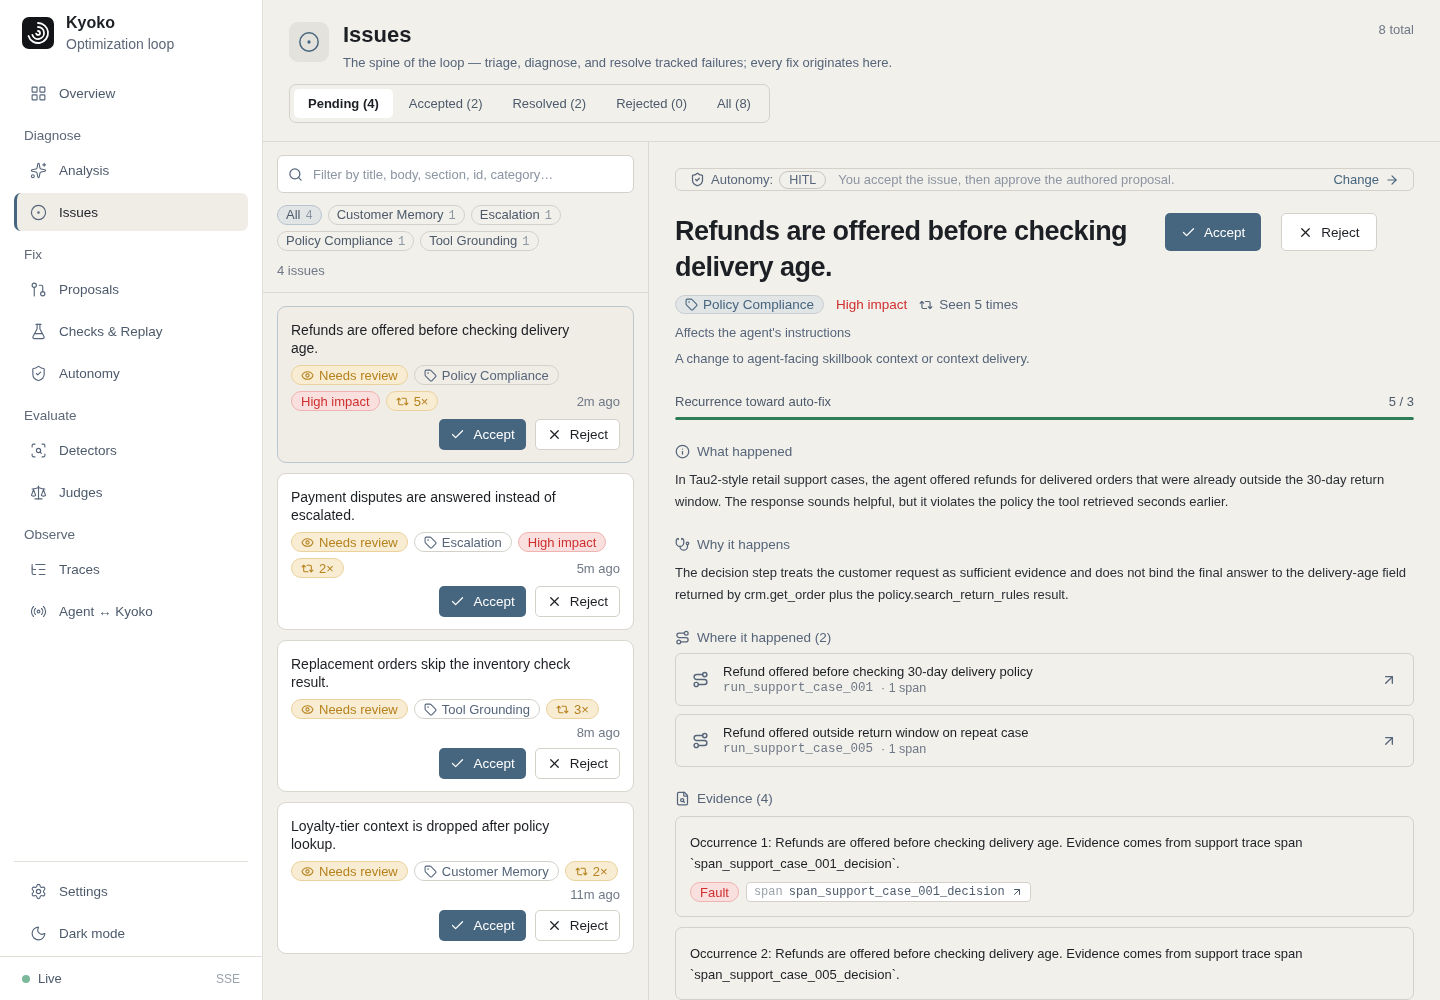 This screenshot has width=1440, height=1000. What do you see at coordinates (50, 416) in the screenshot?
I see `nav-section-heading: Evaluate` at bounding box center [50, 416].